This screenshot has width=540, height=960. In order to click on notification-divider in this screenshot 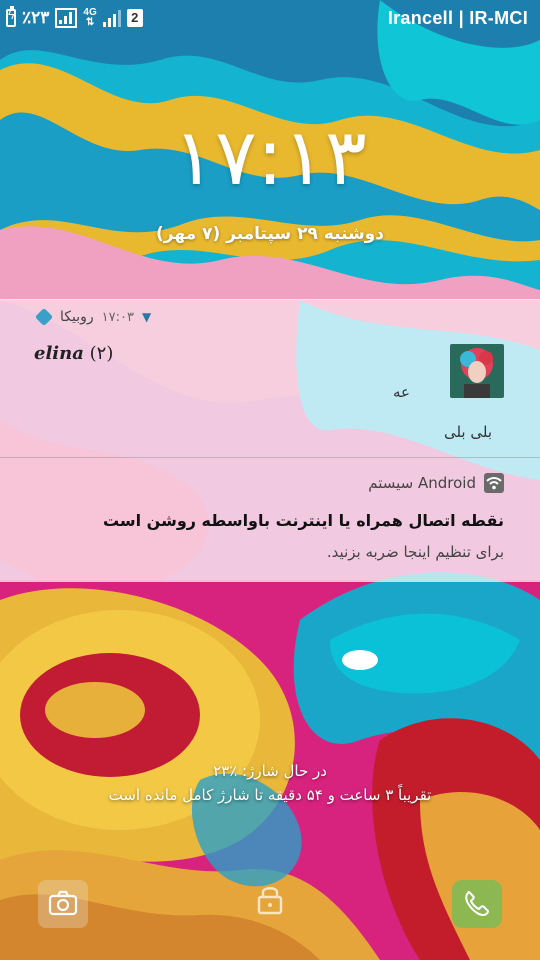, I will do `click(270, 457)`.